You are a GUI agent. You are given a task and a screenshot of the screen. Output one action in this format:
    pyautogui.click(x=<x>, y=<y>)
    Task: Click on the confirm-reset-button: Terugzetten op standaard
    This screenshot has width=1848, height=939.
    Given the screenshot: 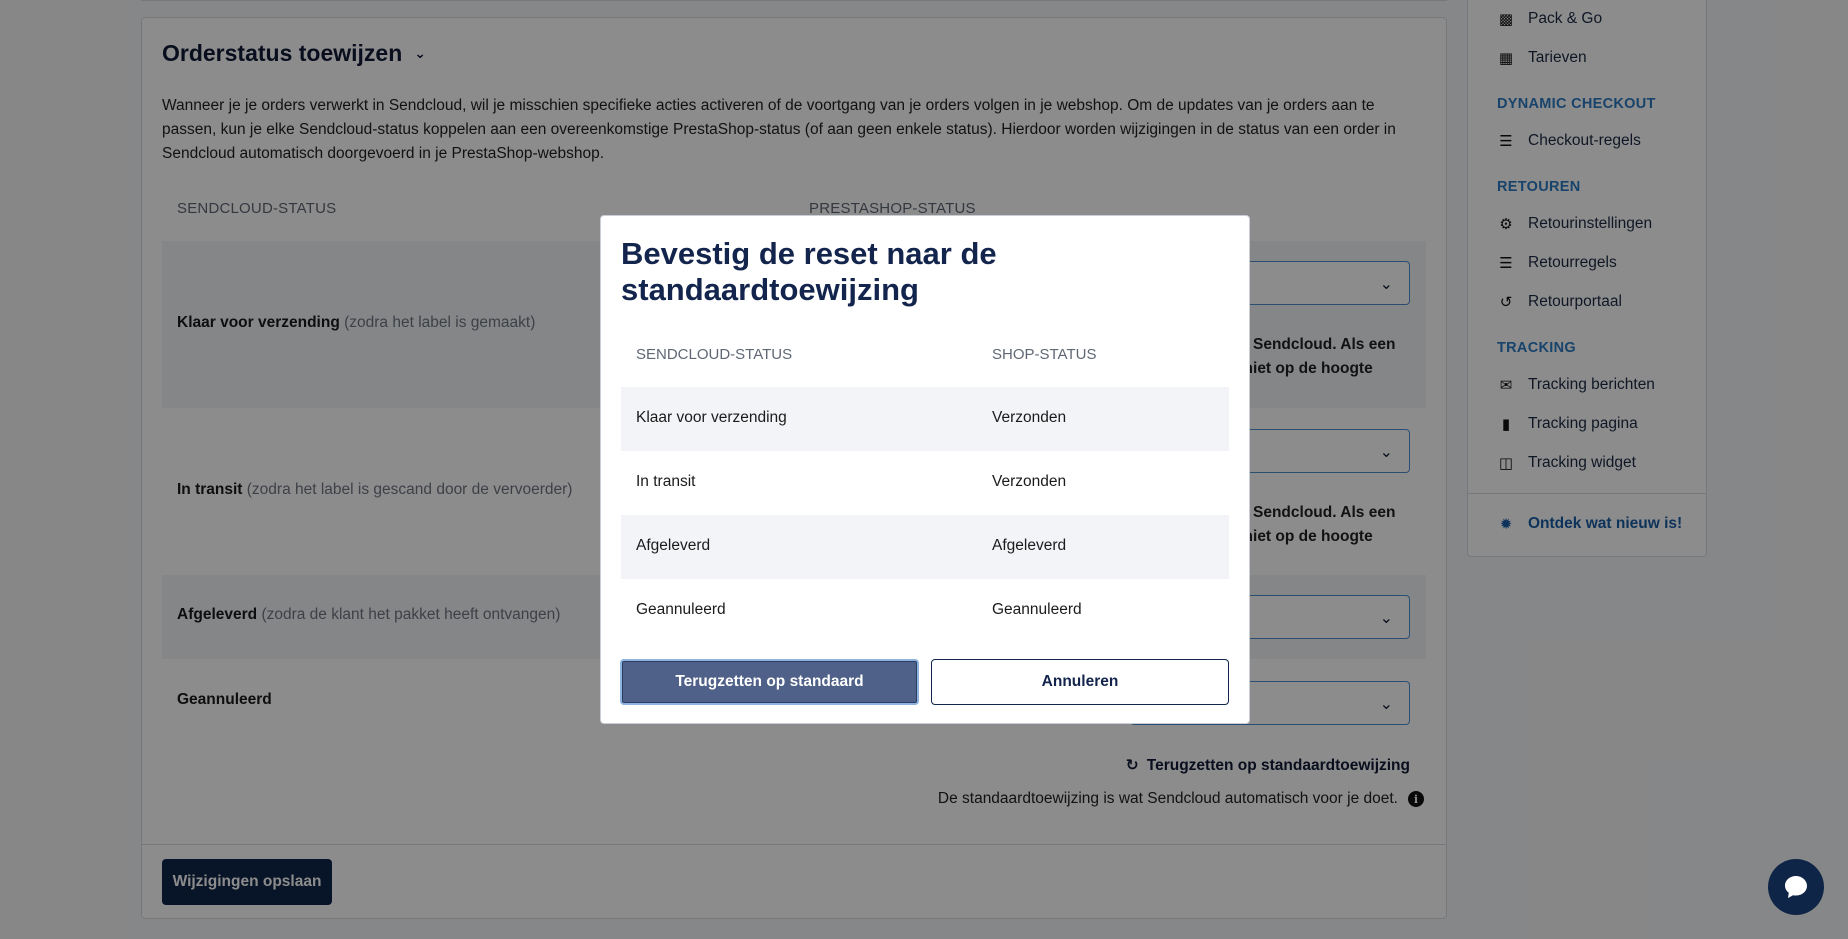 What is the action you would take?
    pyautogui.click(x=769, y=682)
    